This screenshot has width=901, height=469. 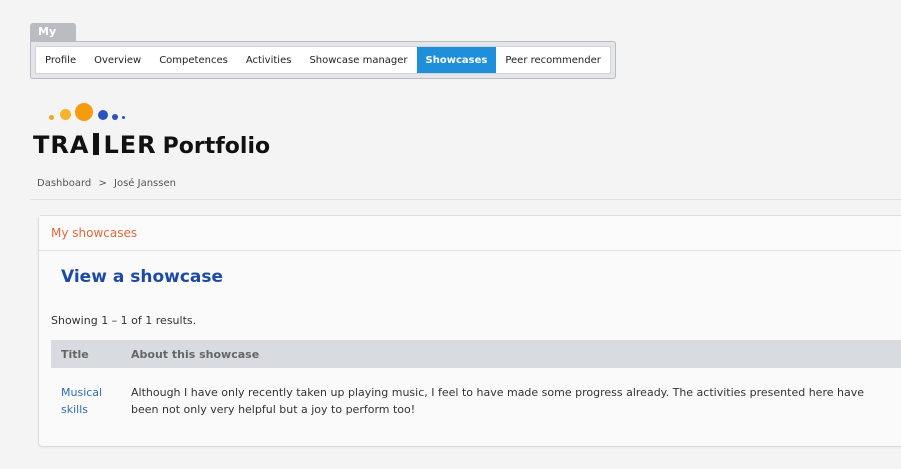 What do you see at coordinates (124, 320) in the screenshot?
I see `results-count: Showing 1 – 1 of 1 results.` at bounding box center [124, 320].